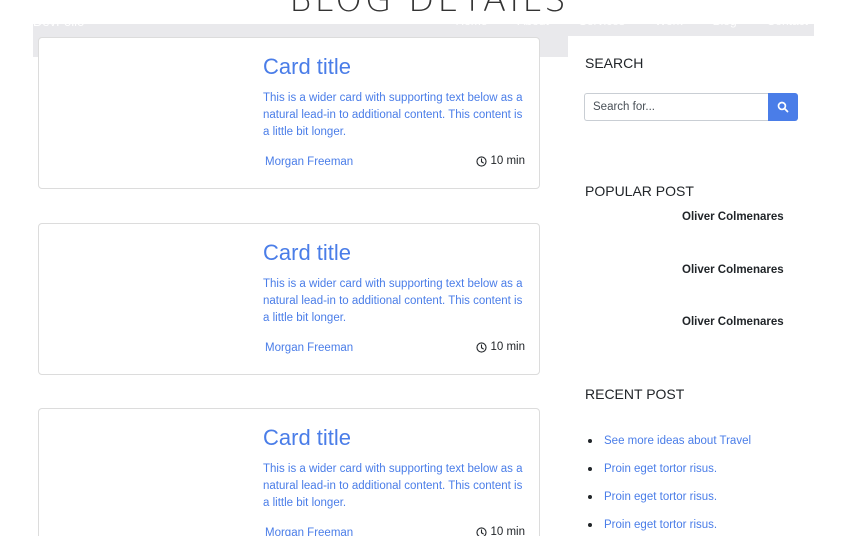 The image size is (858, 536). What do you see at coordinates (669, 21) in the screenshot?
I see `nav-work: Work` at bounding box center [669, 21].